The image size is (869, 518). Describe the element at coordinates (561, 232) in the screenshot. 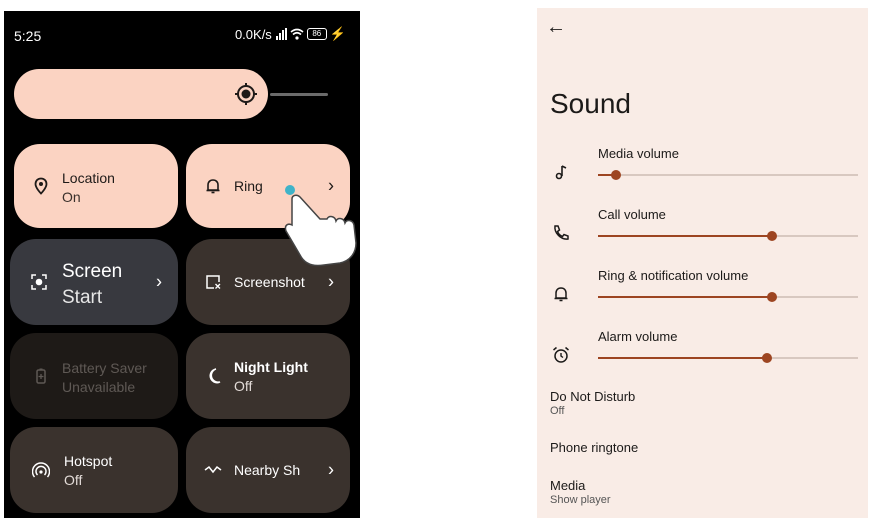

I see `phone-icon` at that location.